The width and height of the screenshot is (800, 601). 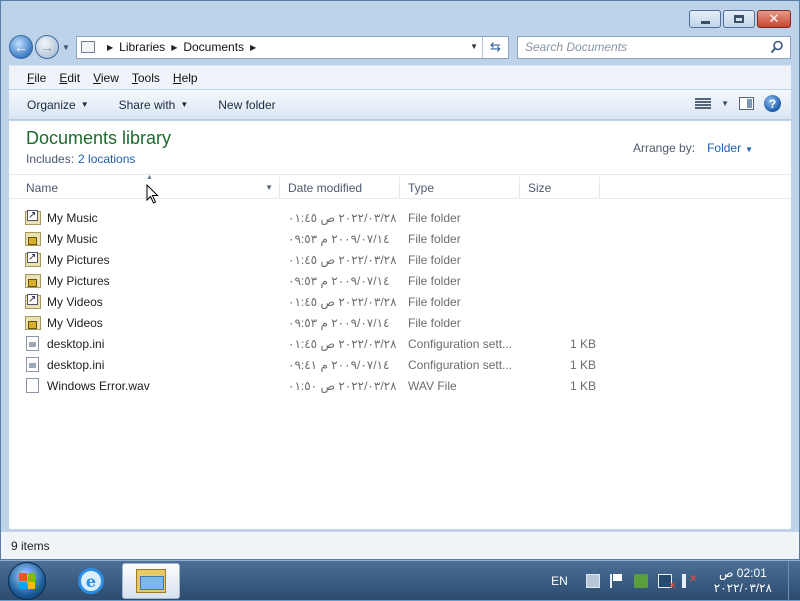 I want to click on change-view-icon, so click(x=703, y=103).